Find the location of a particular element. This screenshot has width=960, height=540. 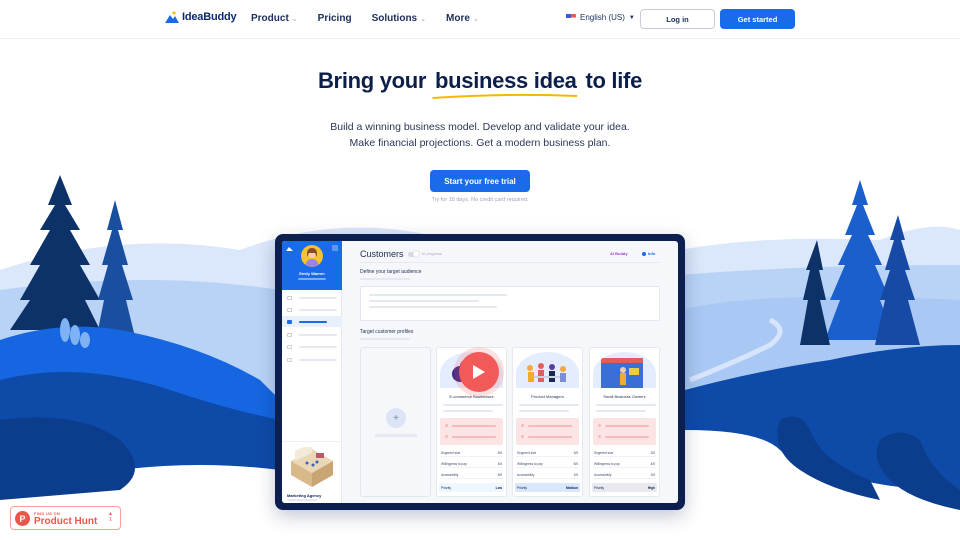

play-video-button is located at coordinates (479, 372).